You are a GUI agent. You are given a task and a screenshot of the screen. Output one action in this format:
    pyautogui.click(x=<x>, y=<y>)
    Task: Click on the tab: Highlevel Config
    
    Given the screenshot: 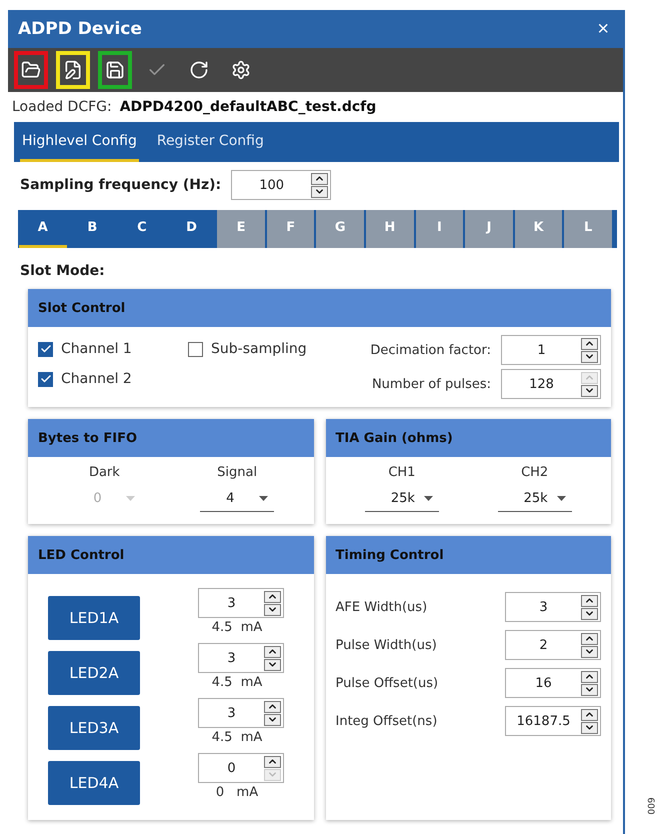 What is the action you would take?
    pyautogui.click(x=79, y=142)
    